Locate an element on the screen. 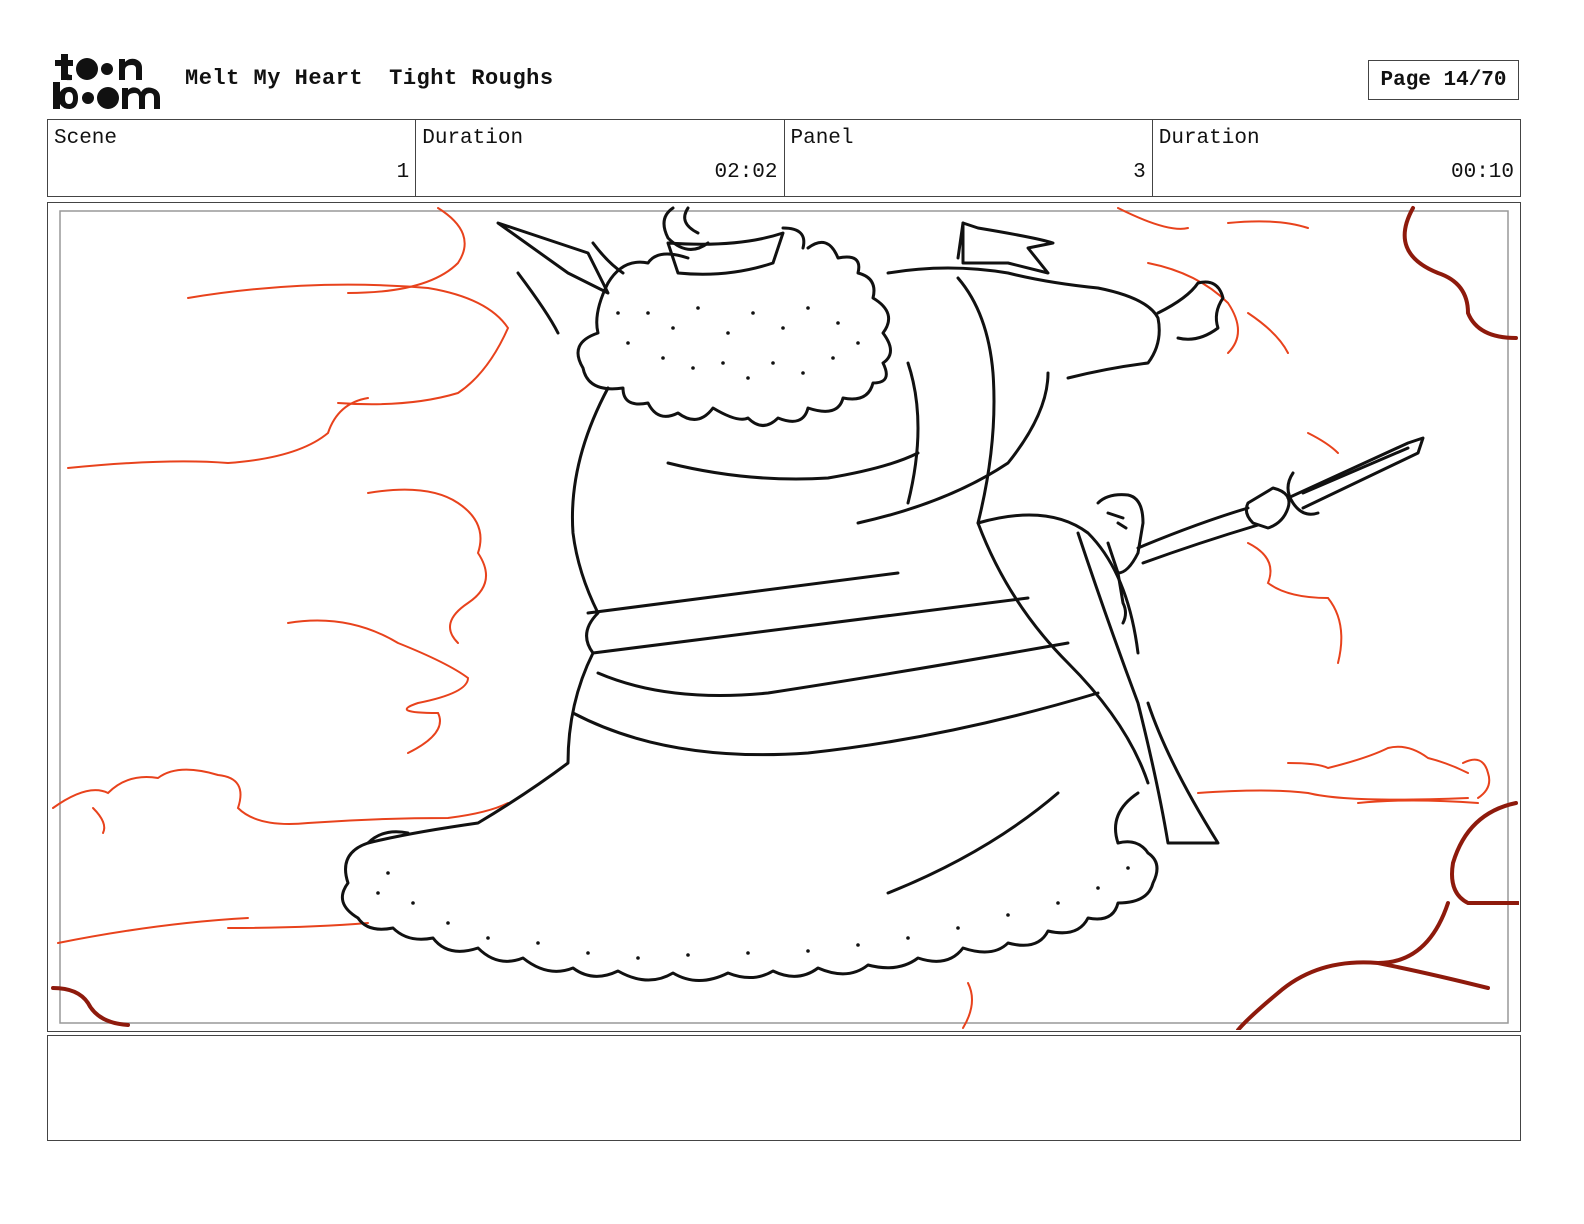 The image size is (1584, 1224). page-title: Melt My Heart Tight Roughs is located at coordinates (369, 78).